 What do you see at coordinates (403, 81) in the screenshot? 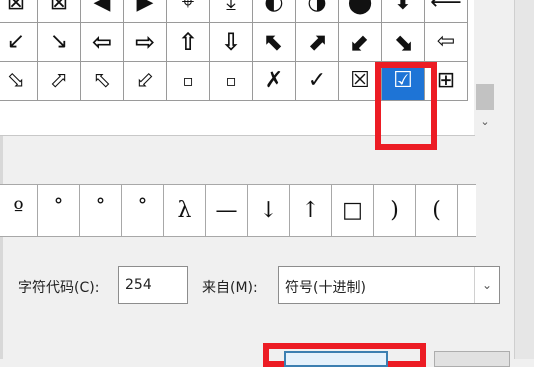
I see `symbol-cell-selected: ☑` at bounding box center [403, 81].